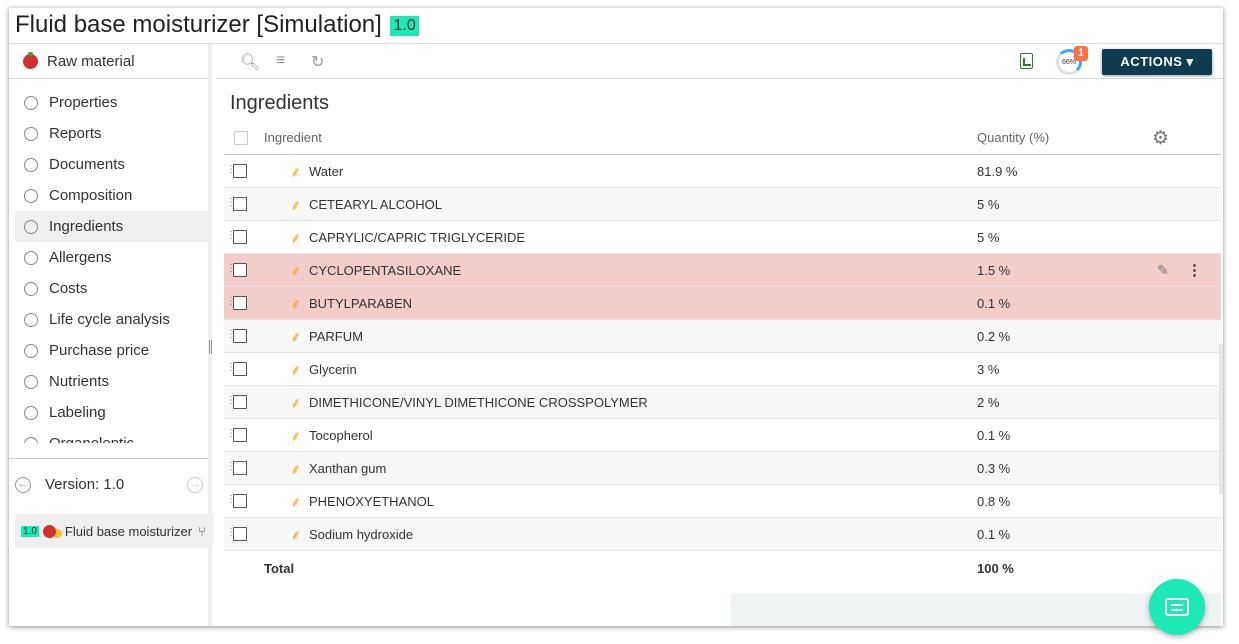 This screenshot has height=644, width=1239. I want to click on table-header: Ingredient Quantity (%) ⚙, so click(722, 138).